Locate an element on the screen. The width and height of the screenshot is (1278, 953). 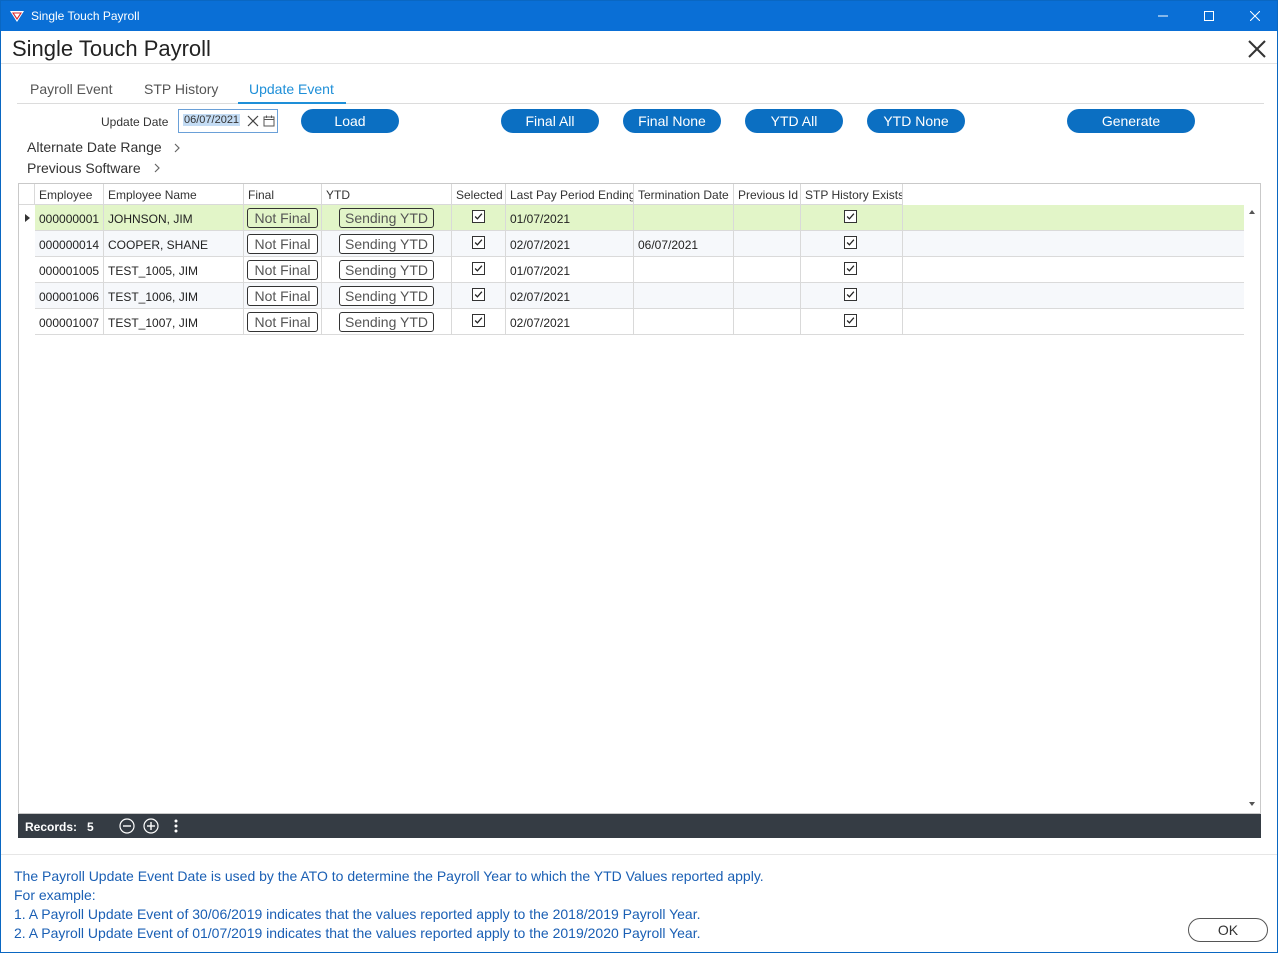
previous-software-toggle: Previous Software is located at coordinates (84, 168).